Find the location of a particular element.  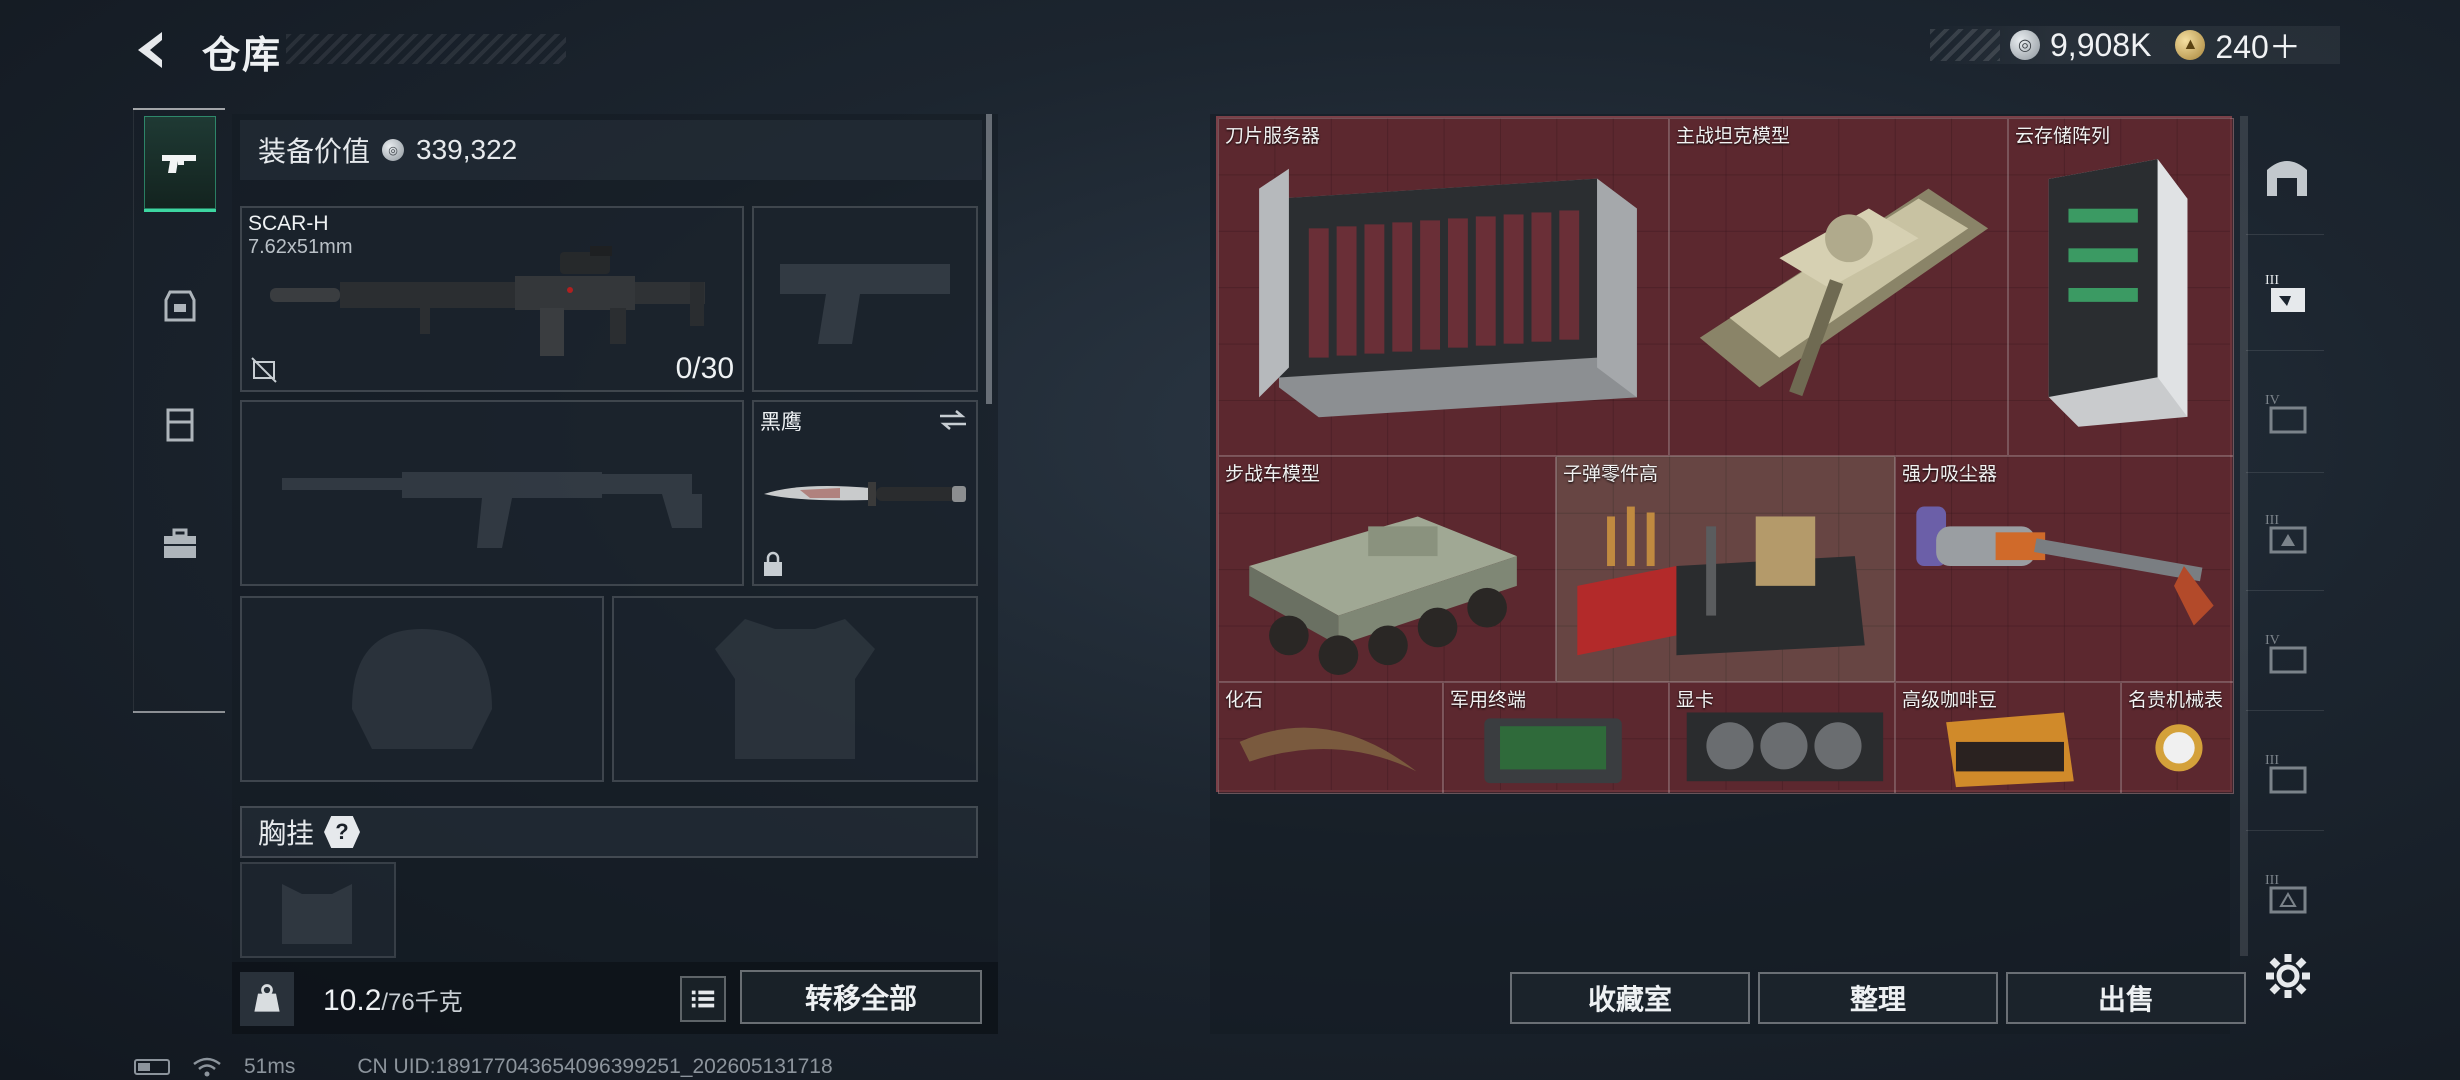

ammo-parts-icon is located at coordinates (1721, 581).